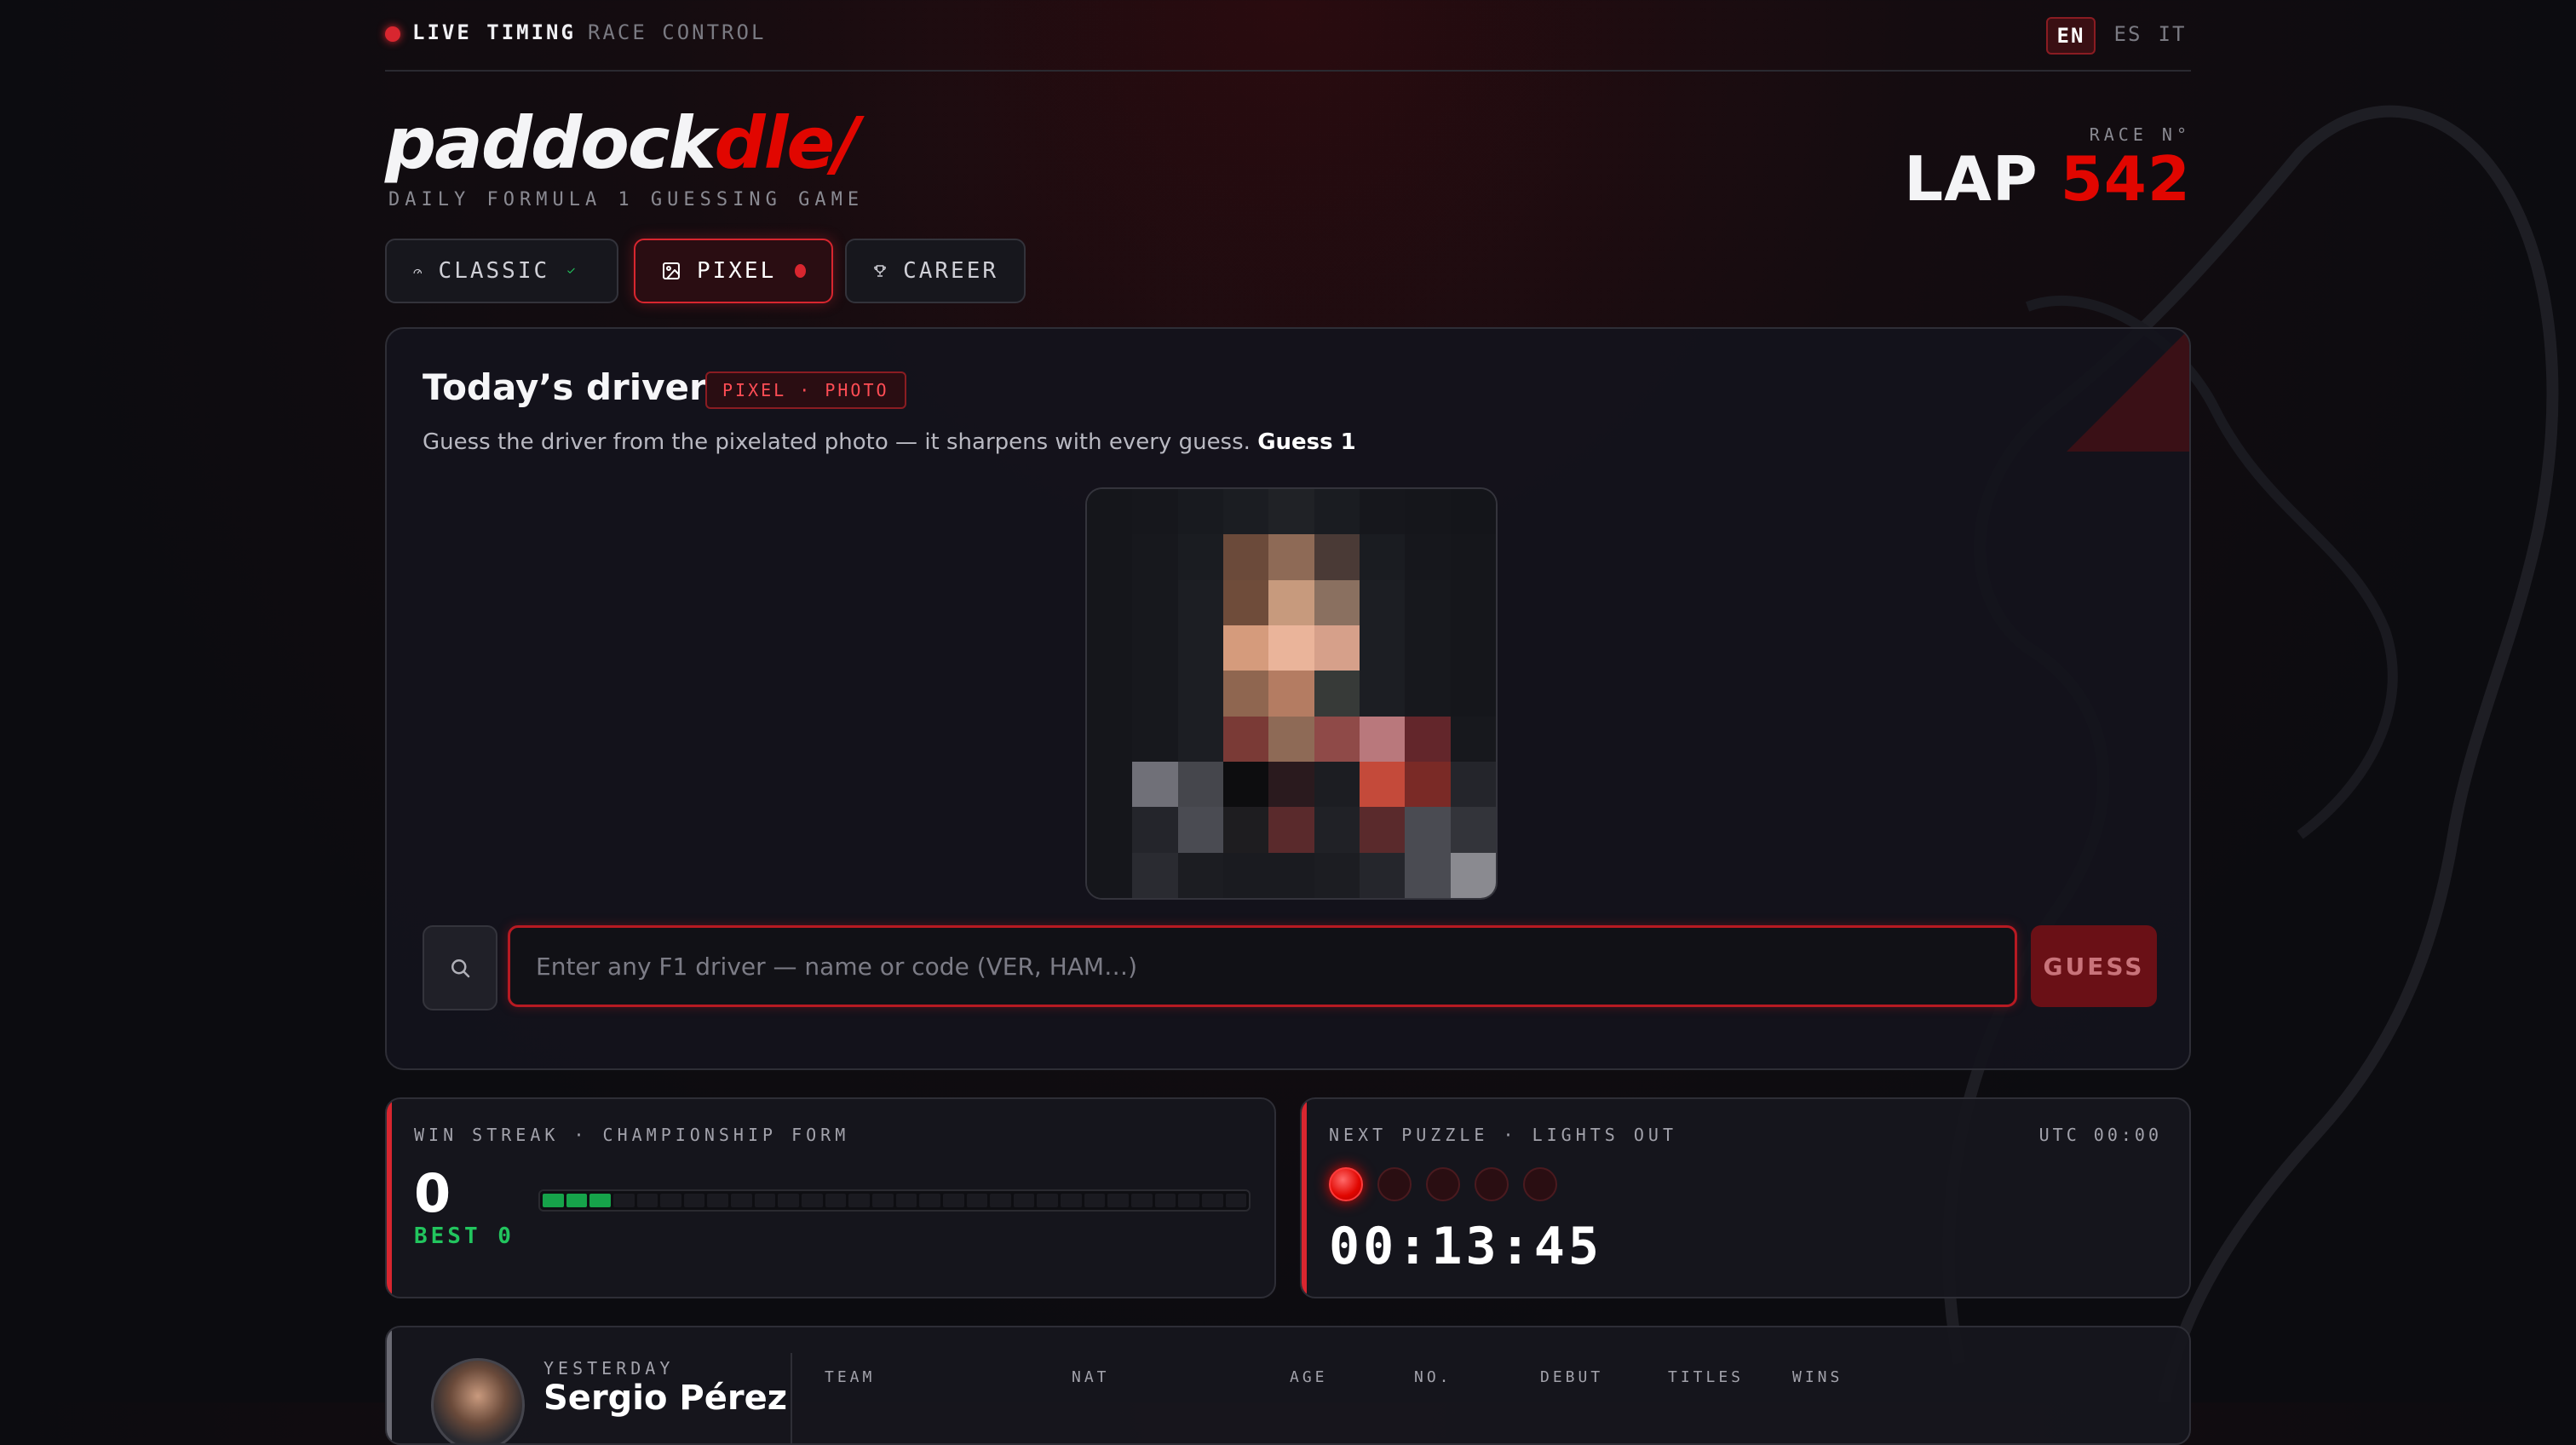 The height and width of the screenshot is (1445, 2576). Describe the element at coordinates (2100, 1135) in the screenshot. I see `utc-reset-time: UTC 00:00` at that location.